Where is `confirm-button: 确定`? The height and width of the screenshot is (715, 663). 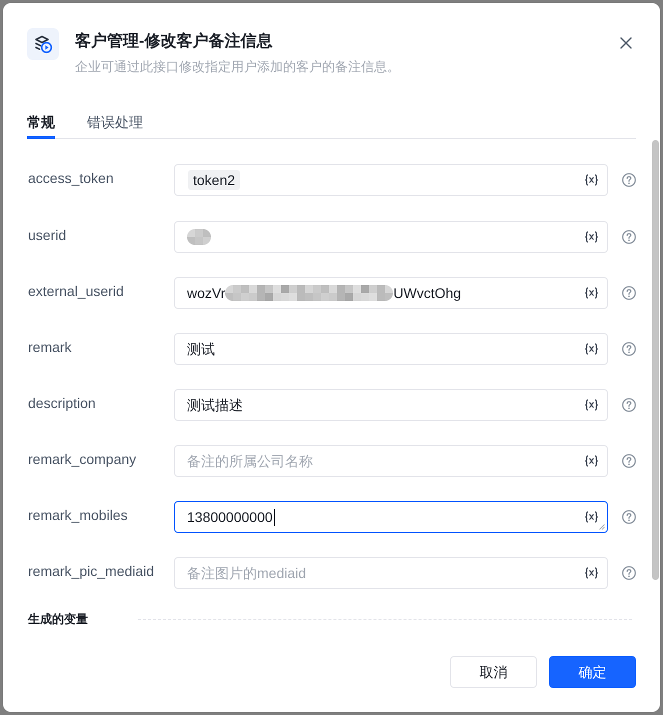
confirm-button: 确定 is located at coordinates (592, 672).